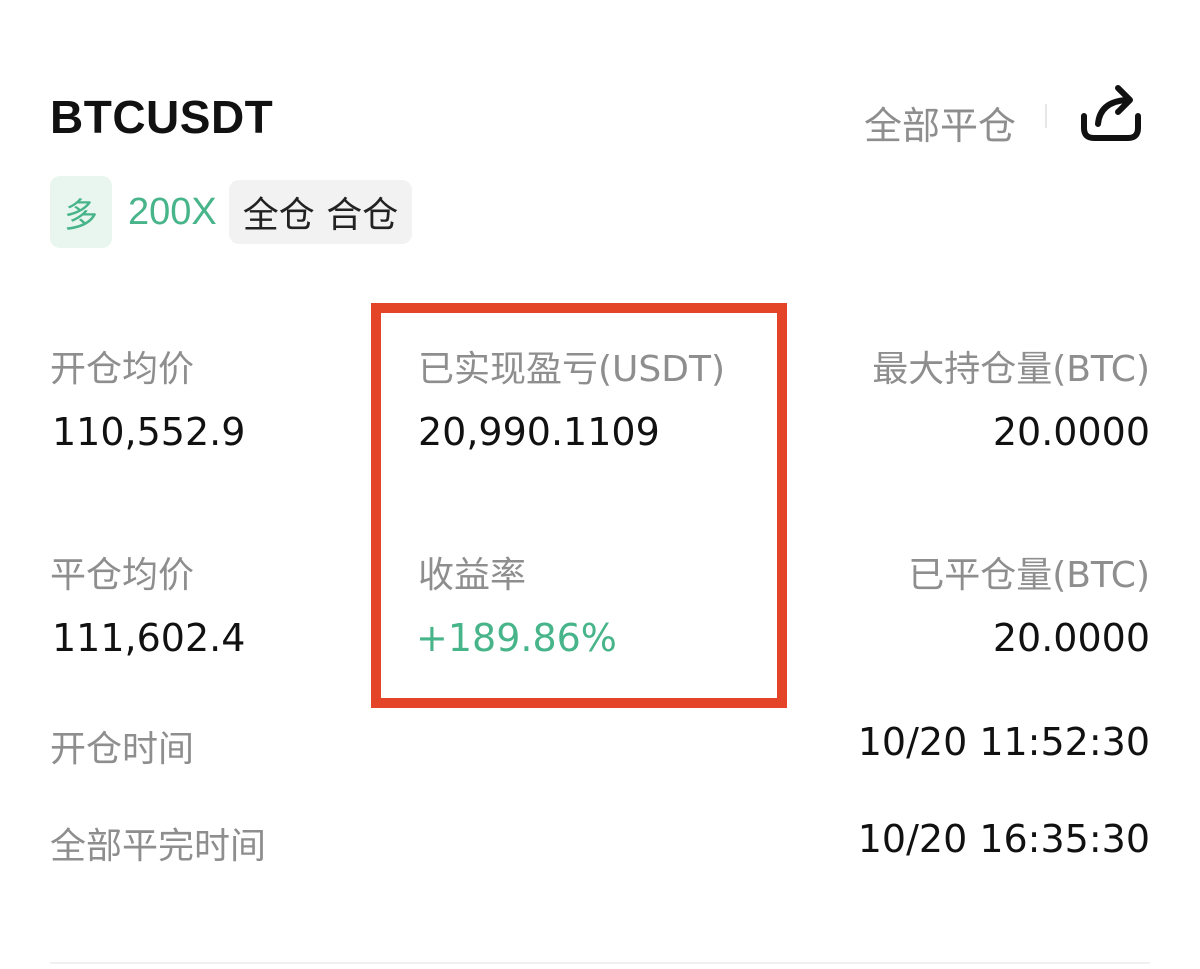  What do you see at coordinates (122, 369) in the screenshot?
I see `open-avg-price-label: 开仓均价` at bounding box center [122, 369].